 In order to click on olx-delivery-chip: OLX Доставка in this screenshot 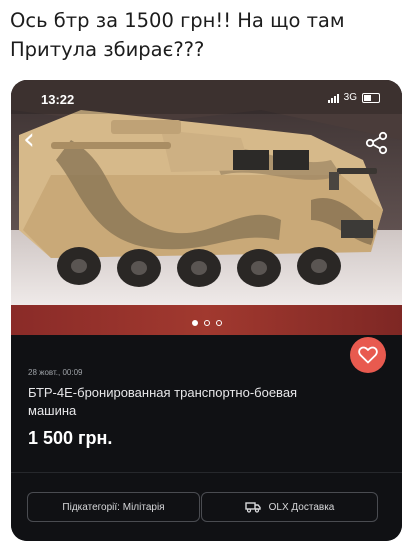, I will do `click(289, 507)`.